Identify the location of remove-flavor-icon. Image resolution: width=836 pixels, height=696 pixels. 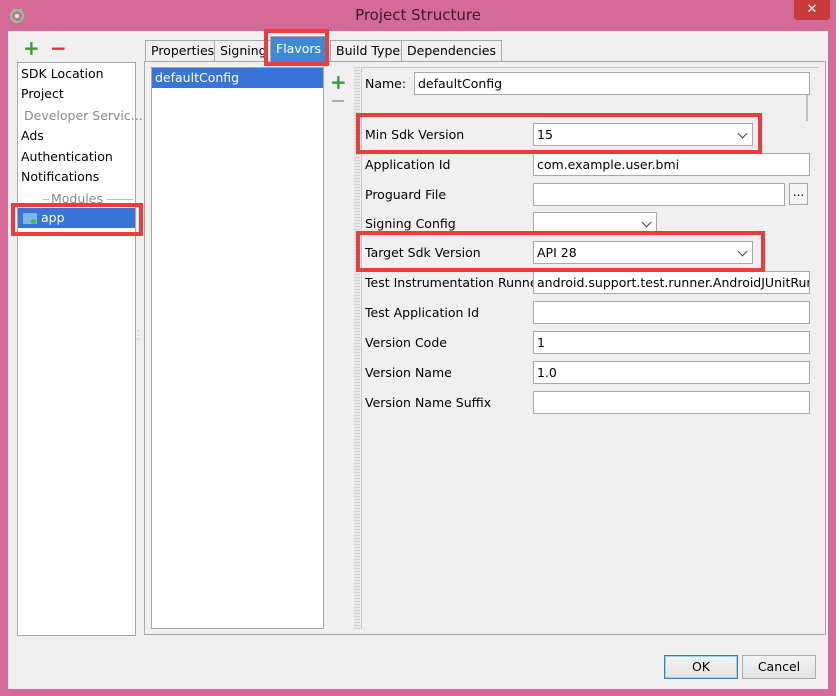
(338, 101).